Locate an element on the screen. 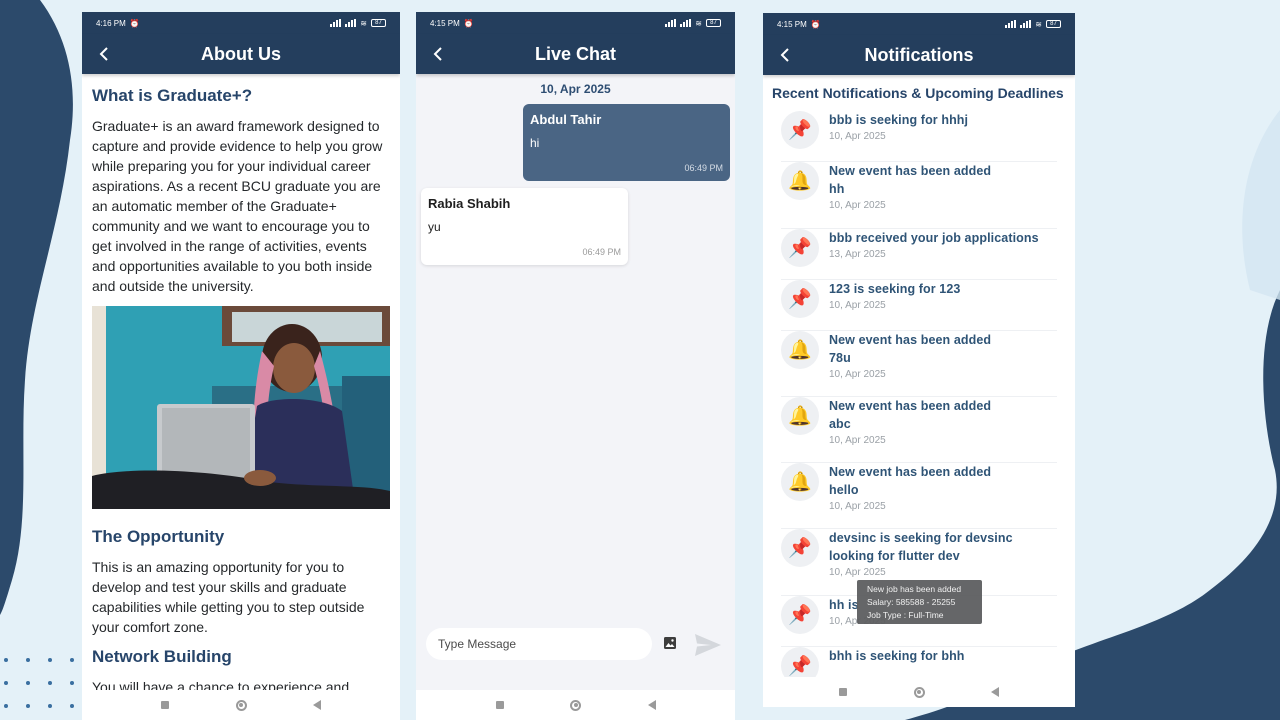 This screenshot has width=1280, height=720. tooltip-line: Salary: 585588 - 25255 is located at coordinates (911, 602).